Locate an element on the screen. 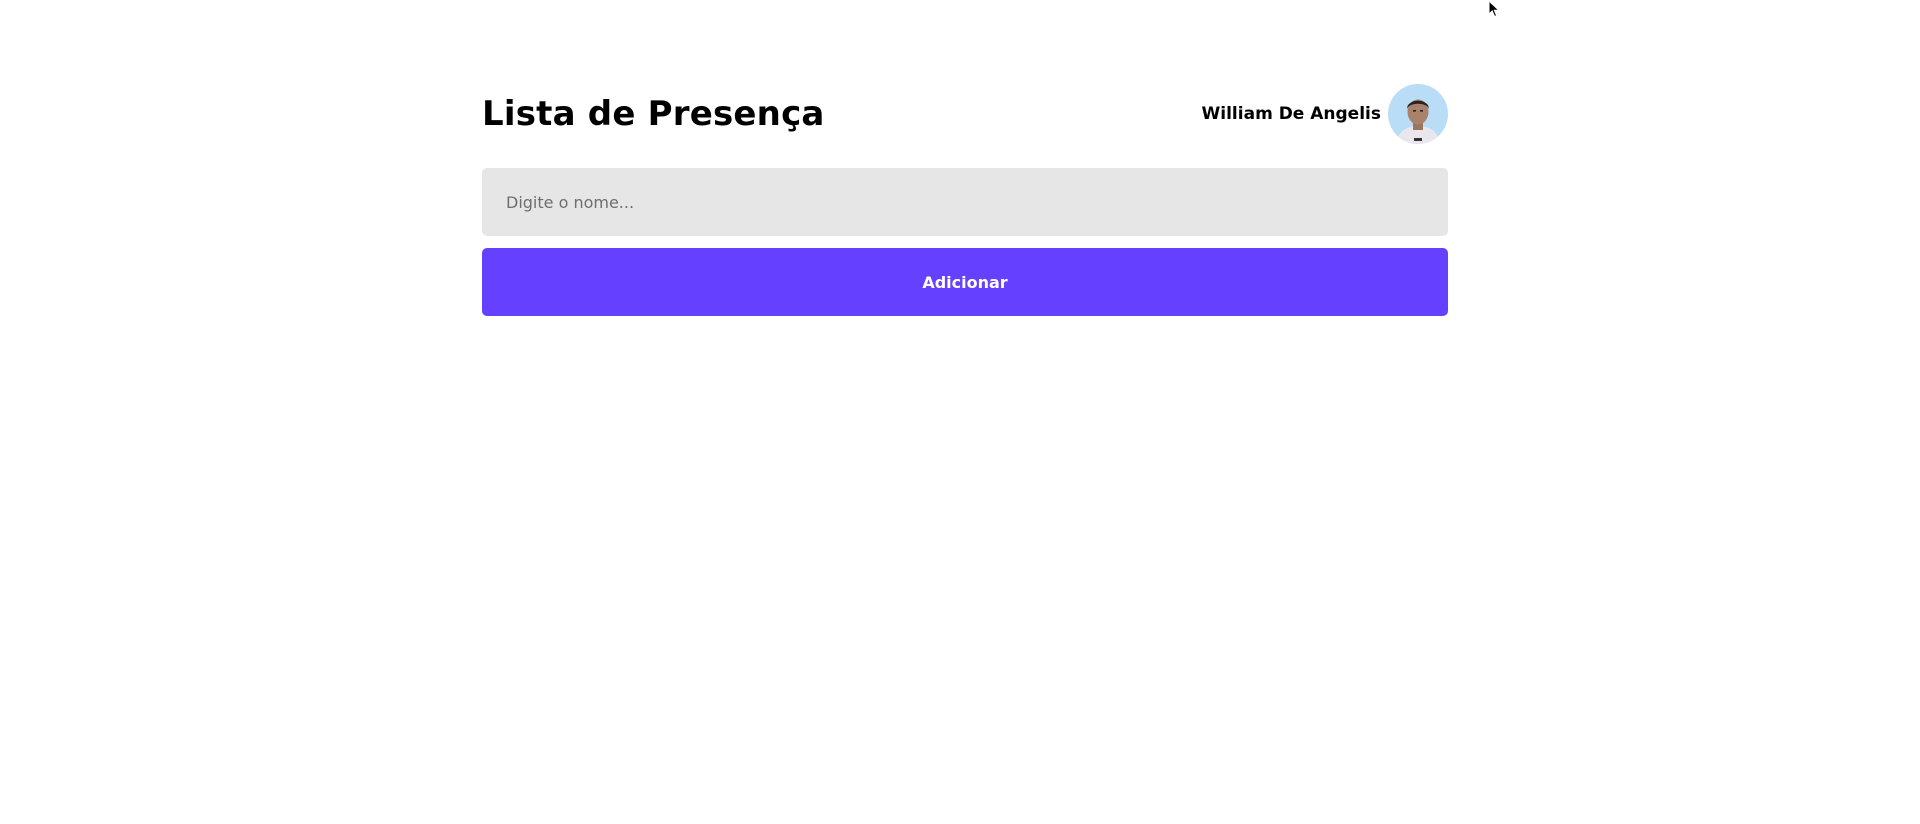  add-button: Adicionar is located at coordinates (965, 282).